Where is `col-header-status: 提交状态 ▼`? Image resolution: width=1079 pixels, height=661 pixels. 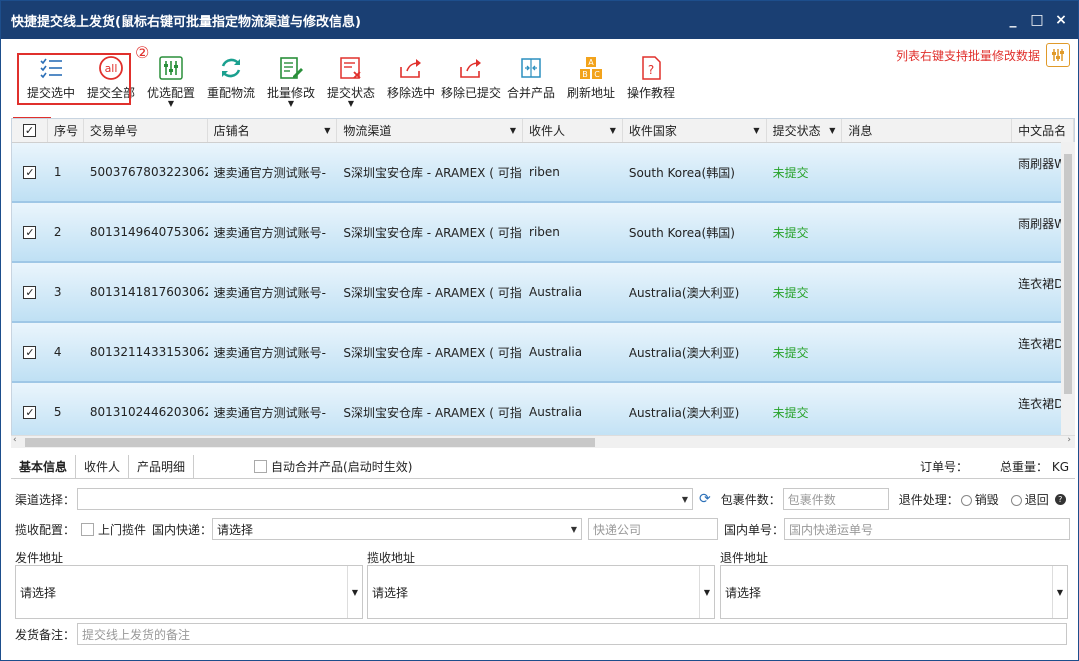 col-header-status: 提交状态 ▼ is located at coordinates (805, 130).